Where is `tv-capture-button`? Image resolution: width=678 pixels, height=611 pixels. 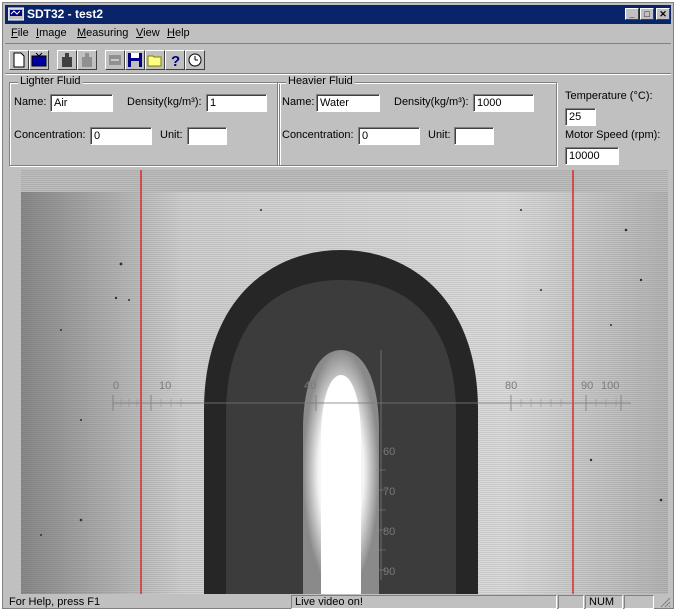
tv-capture-button is located at coordinates (39, 60).